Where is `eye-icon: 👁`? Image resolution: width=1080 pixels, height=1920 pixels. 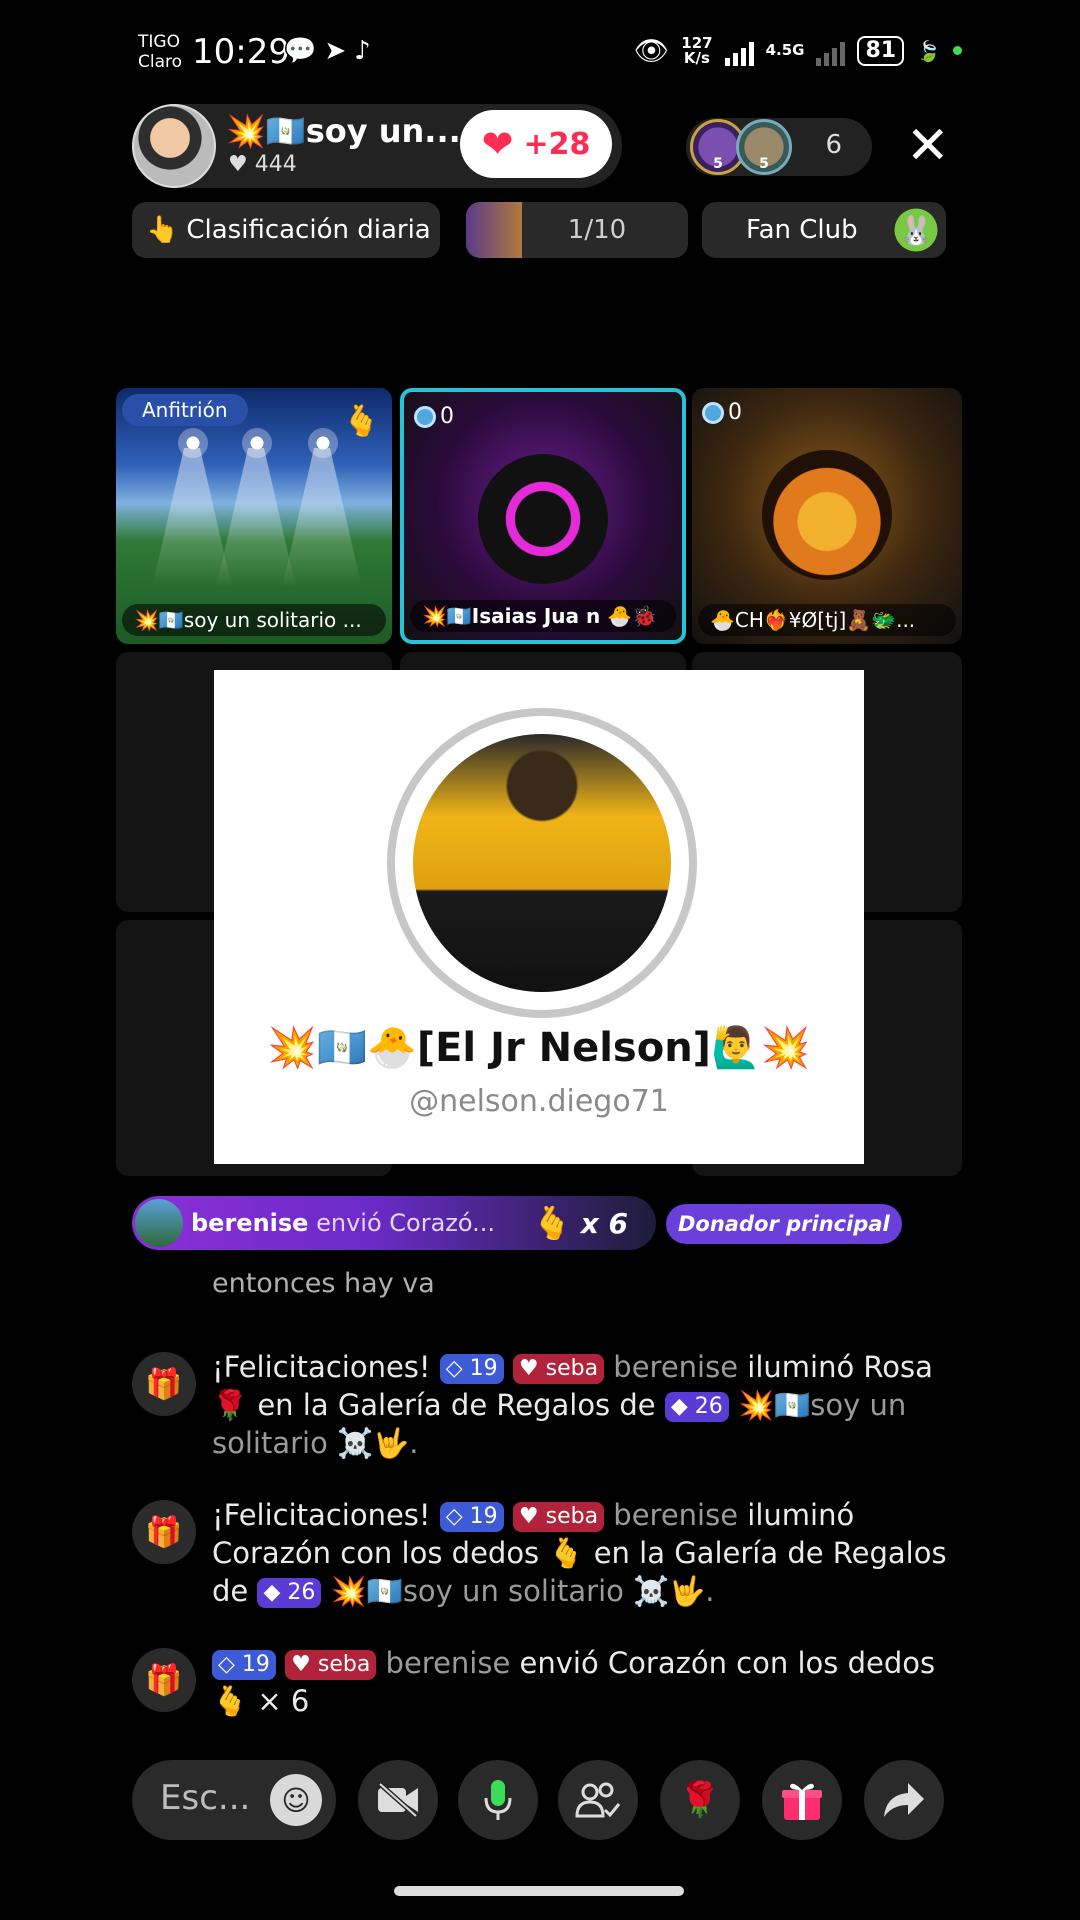
eye-icon: 👁 is located at coordinates (651, 50).